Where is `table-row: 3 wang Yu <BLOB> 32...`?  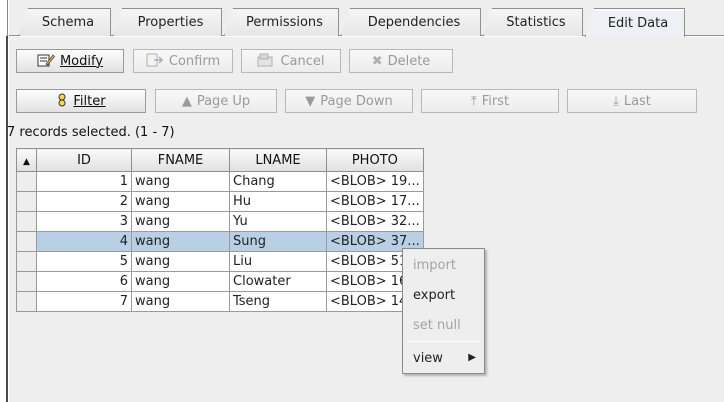 table-row: 3 wang Yu <BLOB> 32... is located at coordinates (220, 221).